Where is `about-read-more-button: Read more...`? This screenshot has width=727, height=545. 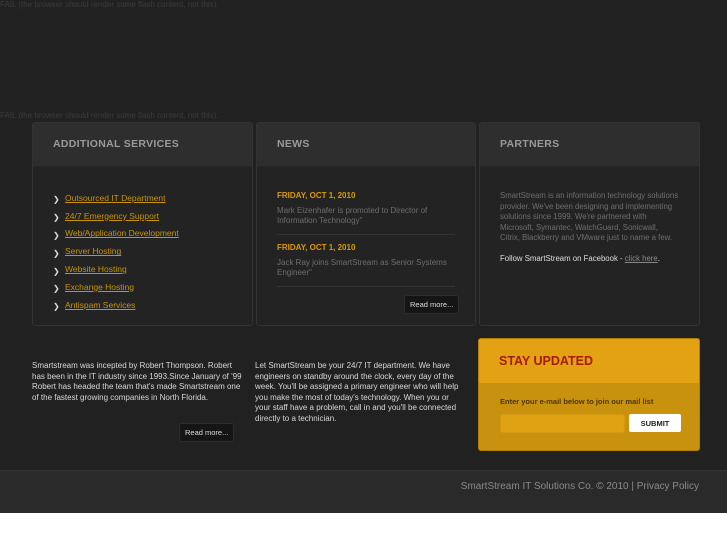
about-read-more-button: Read more... is located at coordinates (207, 432).